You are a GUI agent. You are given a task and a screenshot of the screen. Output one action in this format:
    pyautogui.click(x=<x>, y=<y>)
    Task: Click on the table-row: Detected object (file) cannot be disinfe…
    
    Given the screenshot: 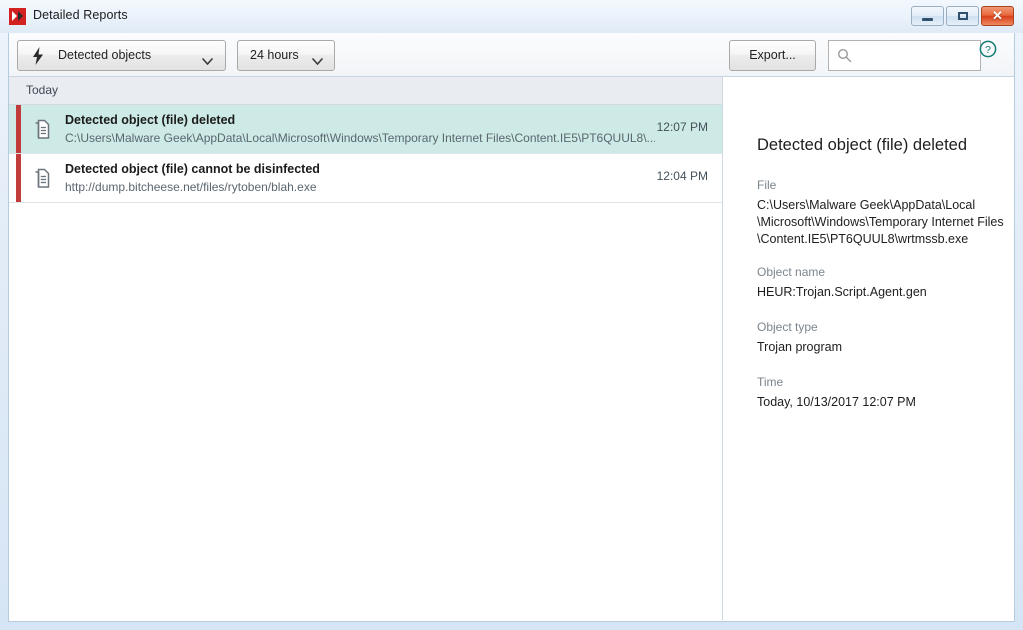 What is the action you would take?
    pyautogui.click(x=365, y=178)
    